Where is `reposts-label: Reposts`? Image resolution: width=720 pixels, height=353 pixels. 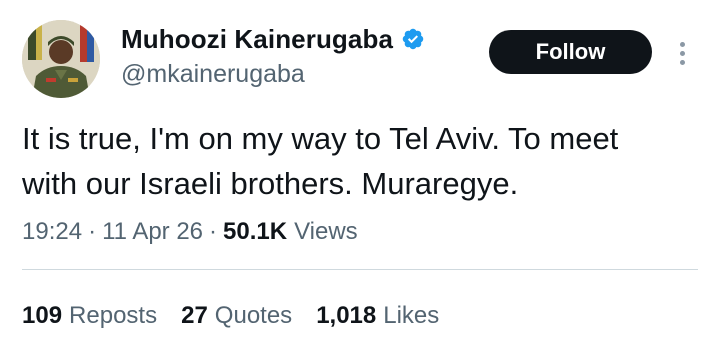
reposts-label: Reposts is located at coordinates (113, 315).